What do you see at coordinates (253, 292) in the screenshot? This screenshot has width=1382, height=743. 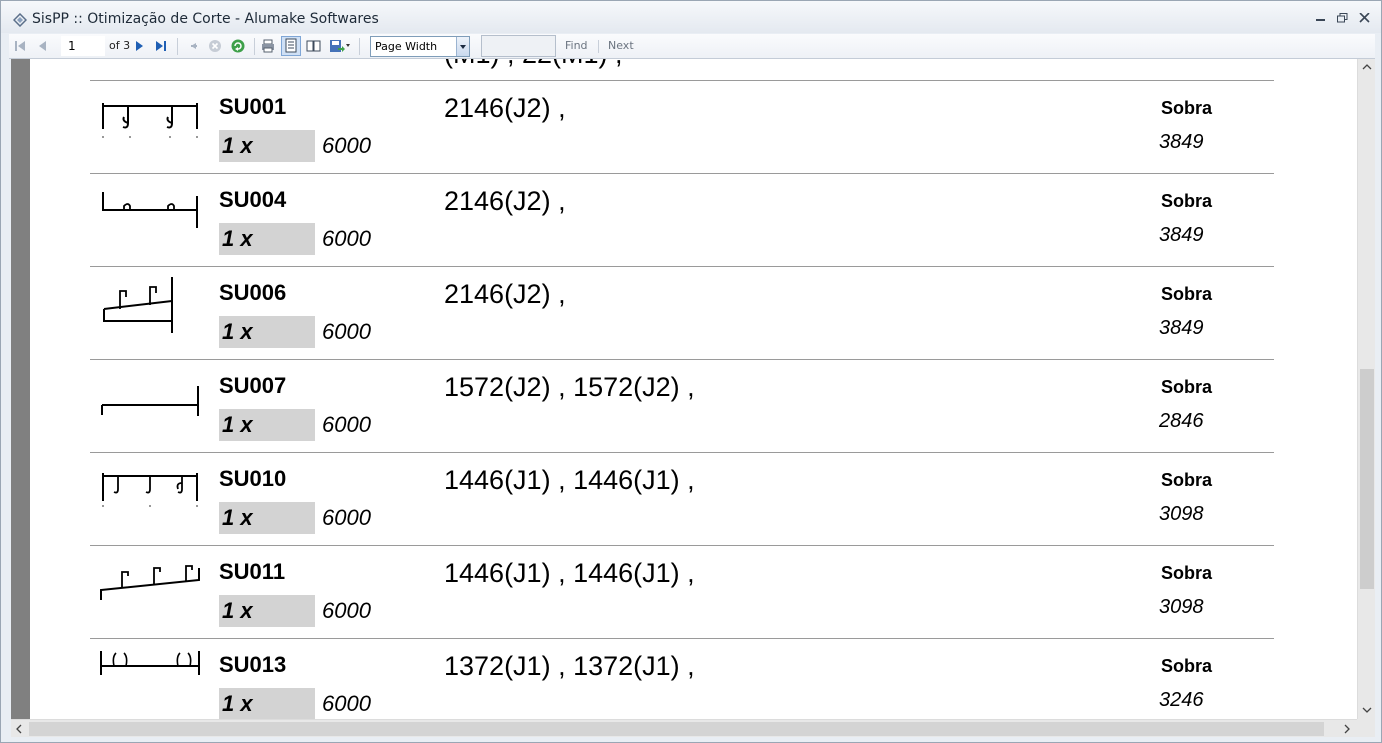 I see `profile-code: SU006` at bounding box center [253, 292].